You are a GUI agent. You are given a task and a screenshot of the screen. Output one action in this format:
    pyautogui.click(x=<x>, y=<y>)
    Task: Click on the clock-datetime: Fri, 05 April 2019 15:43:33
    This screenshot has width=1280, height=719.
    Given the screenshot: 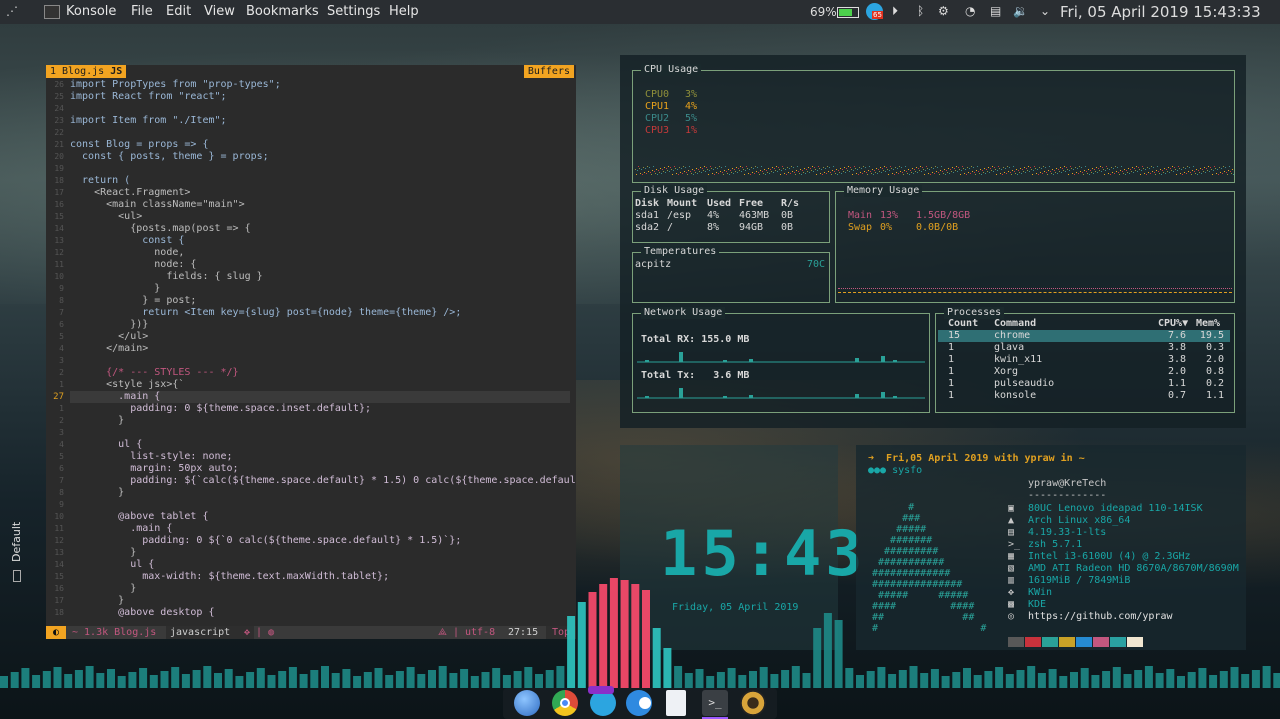 What is the action you would take?
    pyautogui.click(x=1160, y=12)
    